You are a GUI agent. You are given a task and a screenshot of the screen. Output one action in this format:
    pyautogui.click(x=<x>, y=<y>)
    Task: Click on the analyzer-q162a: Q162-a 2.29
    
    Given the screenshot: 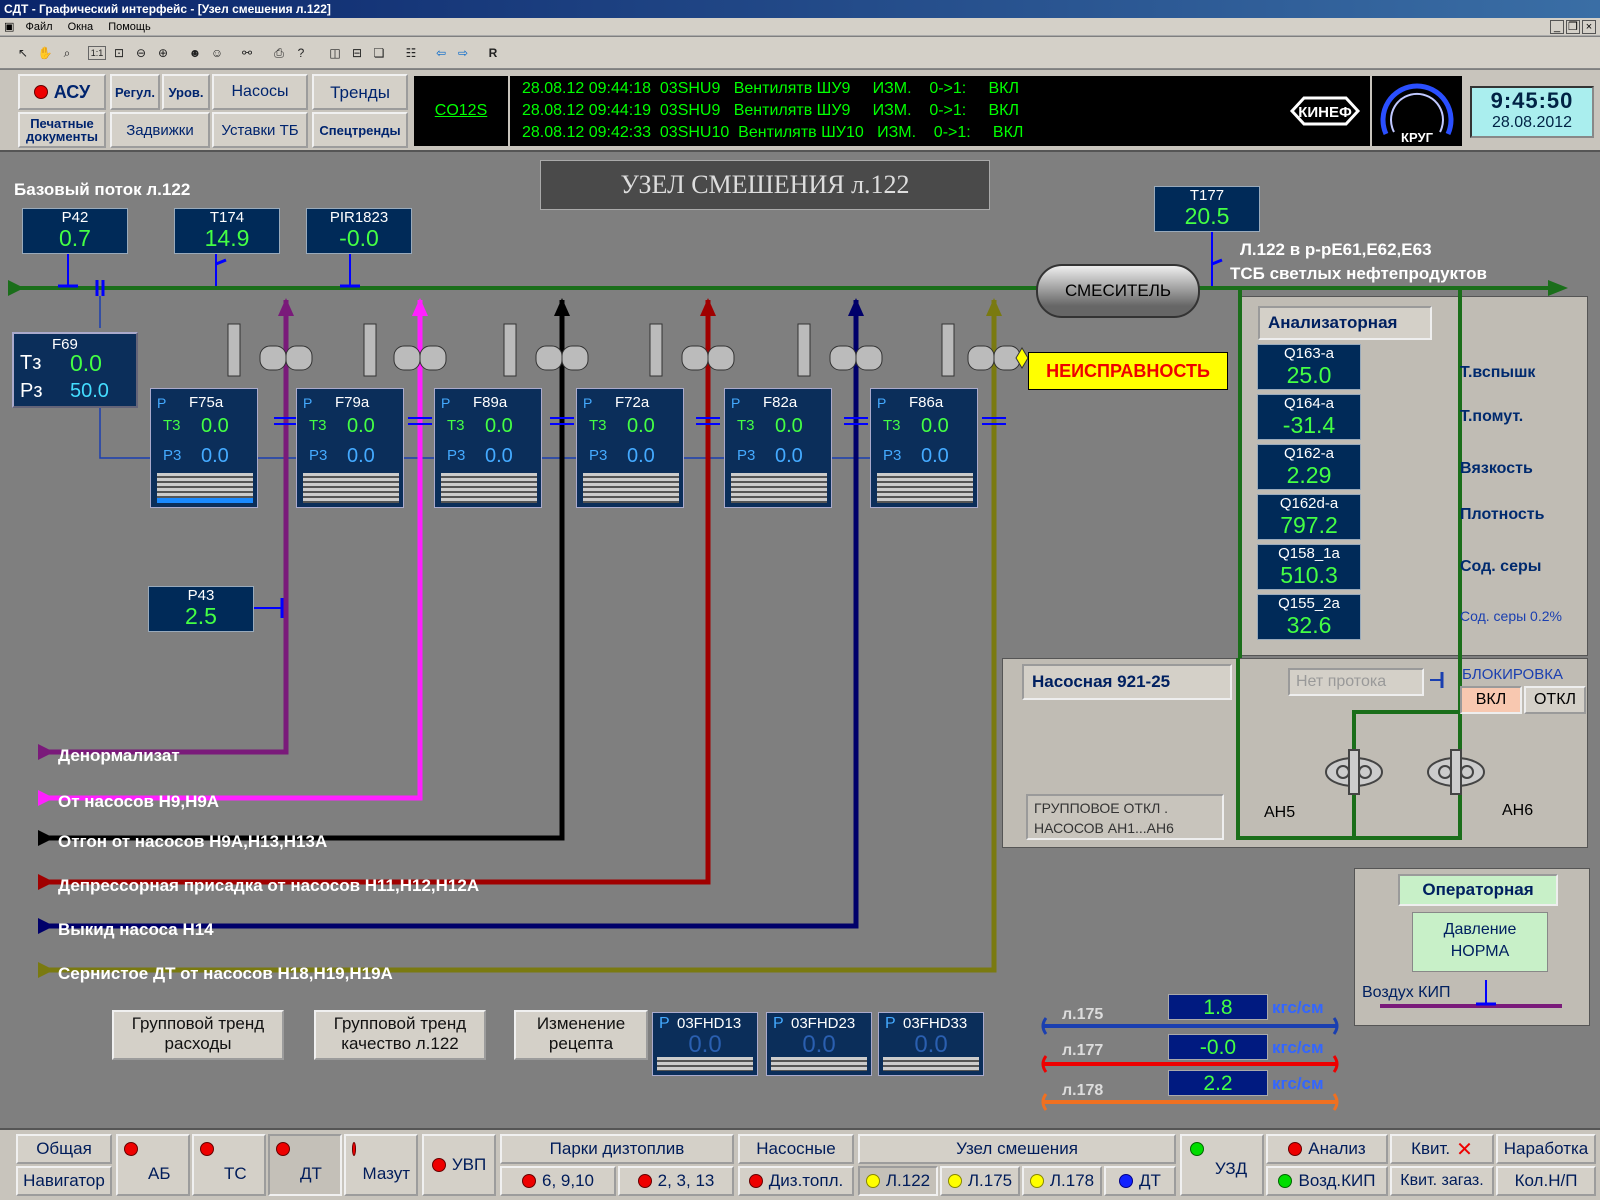 What is the action you would take?
    pyautogui.click(x=1309, y=467)
    